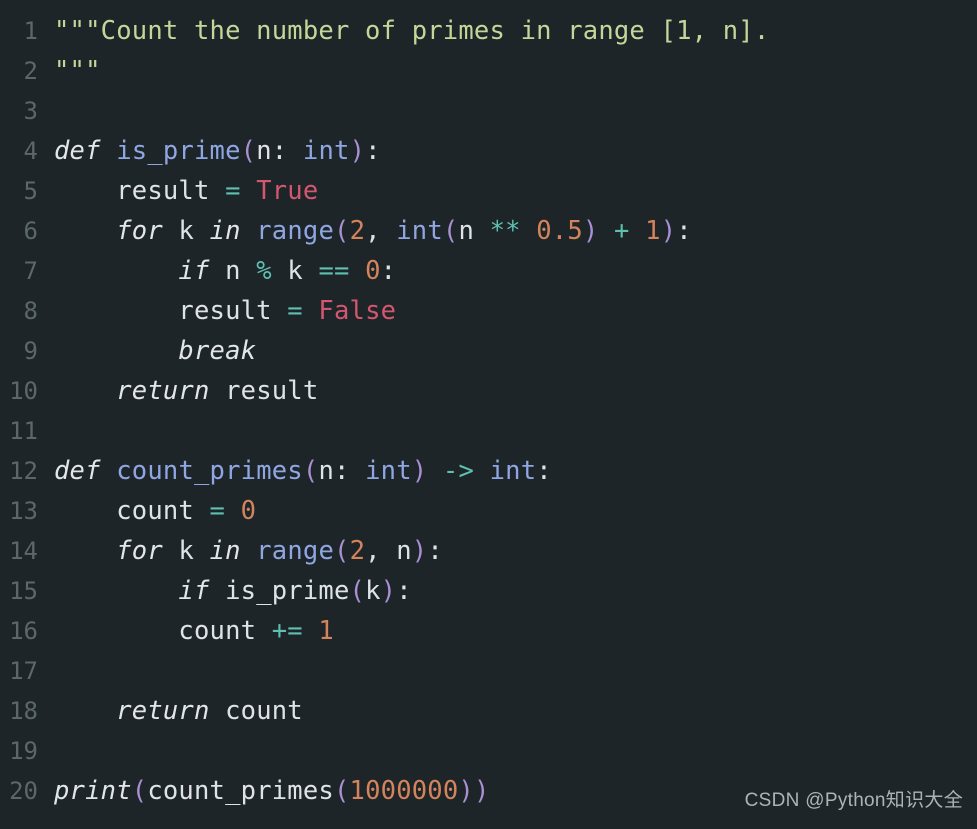  Describe the element at coordinates (653, 231) in the screenshot. I see `code-token: 1` at that location.